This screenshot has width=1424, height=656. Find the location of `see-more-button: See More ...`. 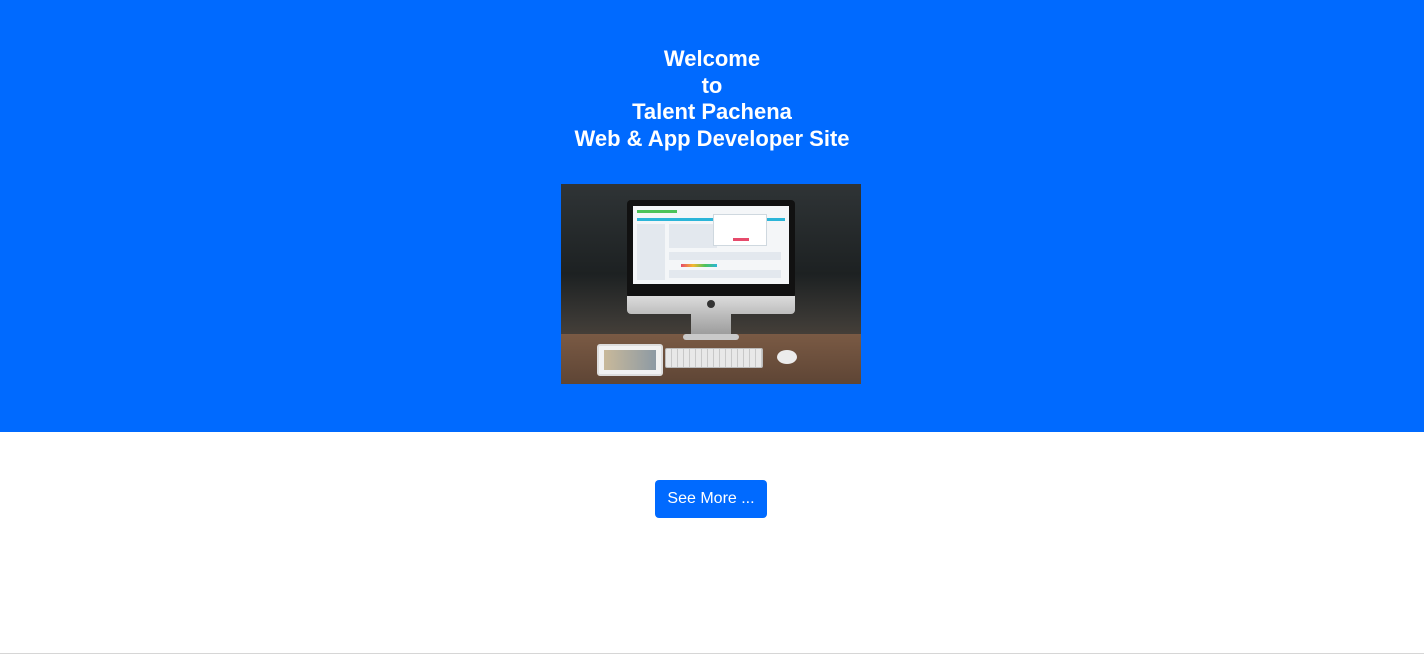

see-more-button: See More ... is located at coordinates (711, 499).